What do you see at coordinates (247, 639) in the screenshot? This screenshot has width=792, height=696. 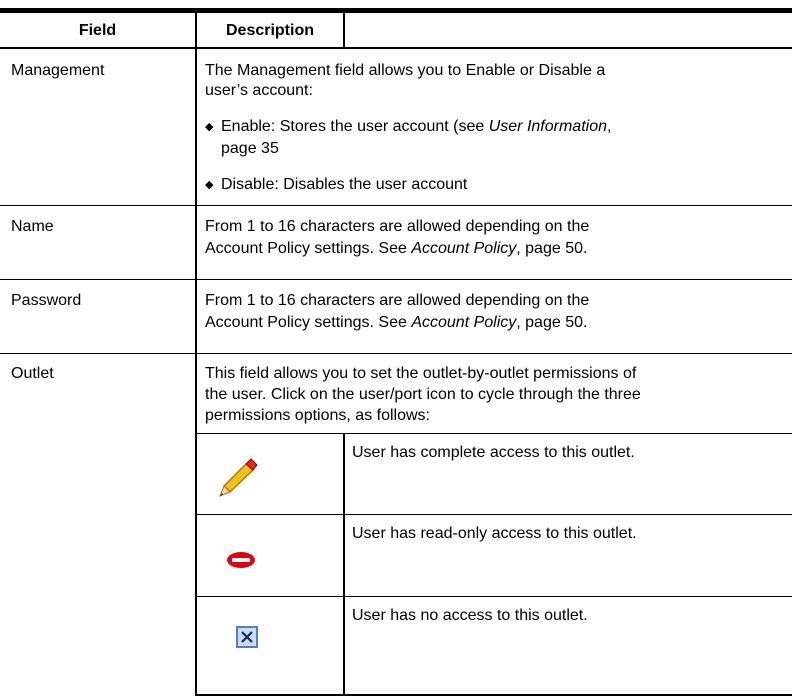 I see `x-box-icon` at bounding box center [247, 639].